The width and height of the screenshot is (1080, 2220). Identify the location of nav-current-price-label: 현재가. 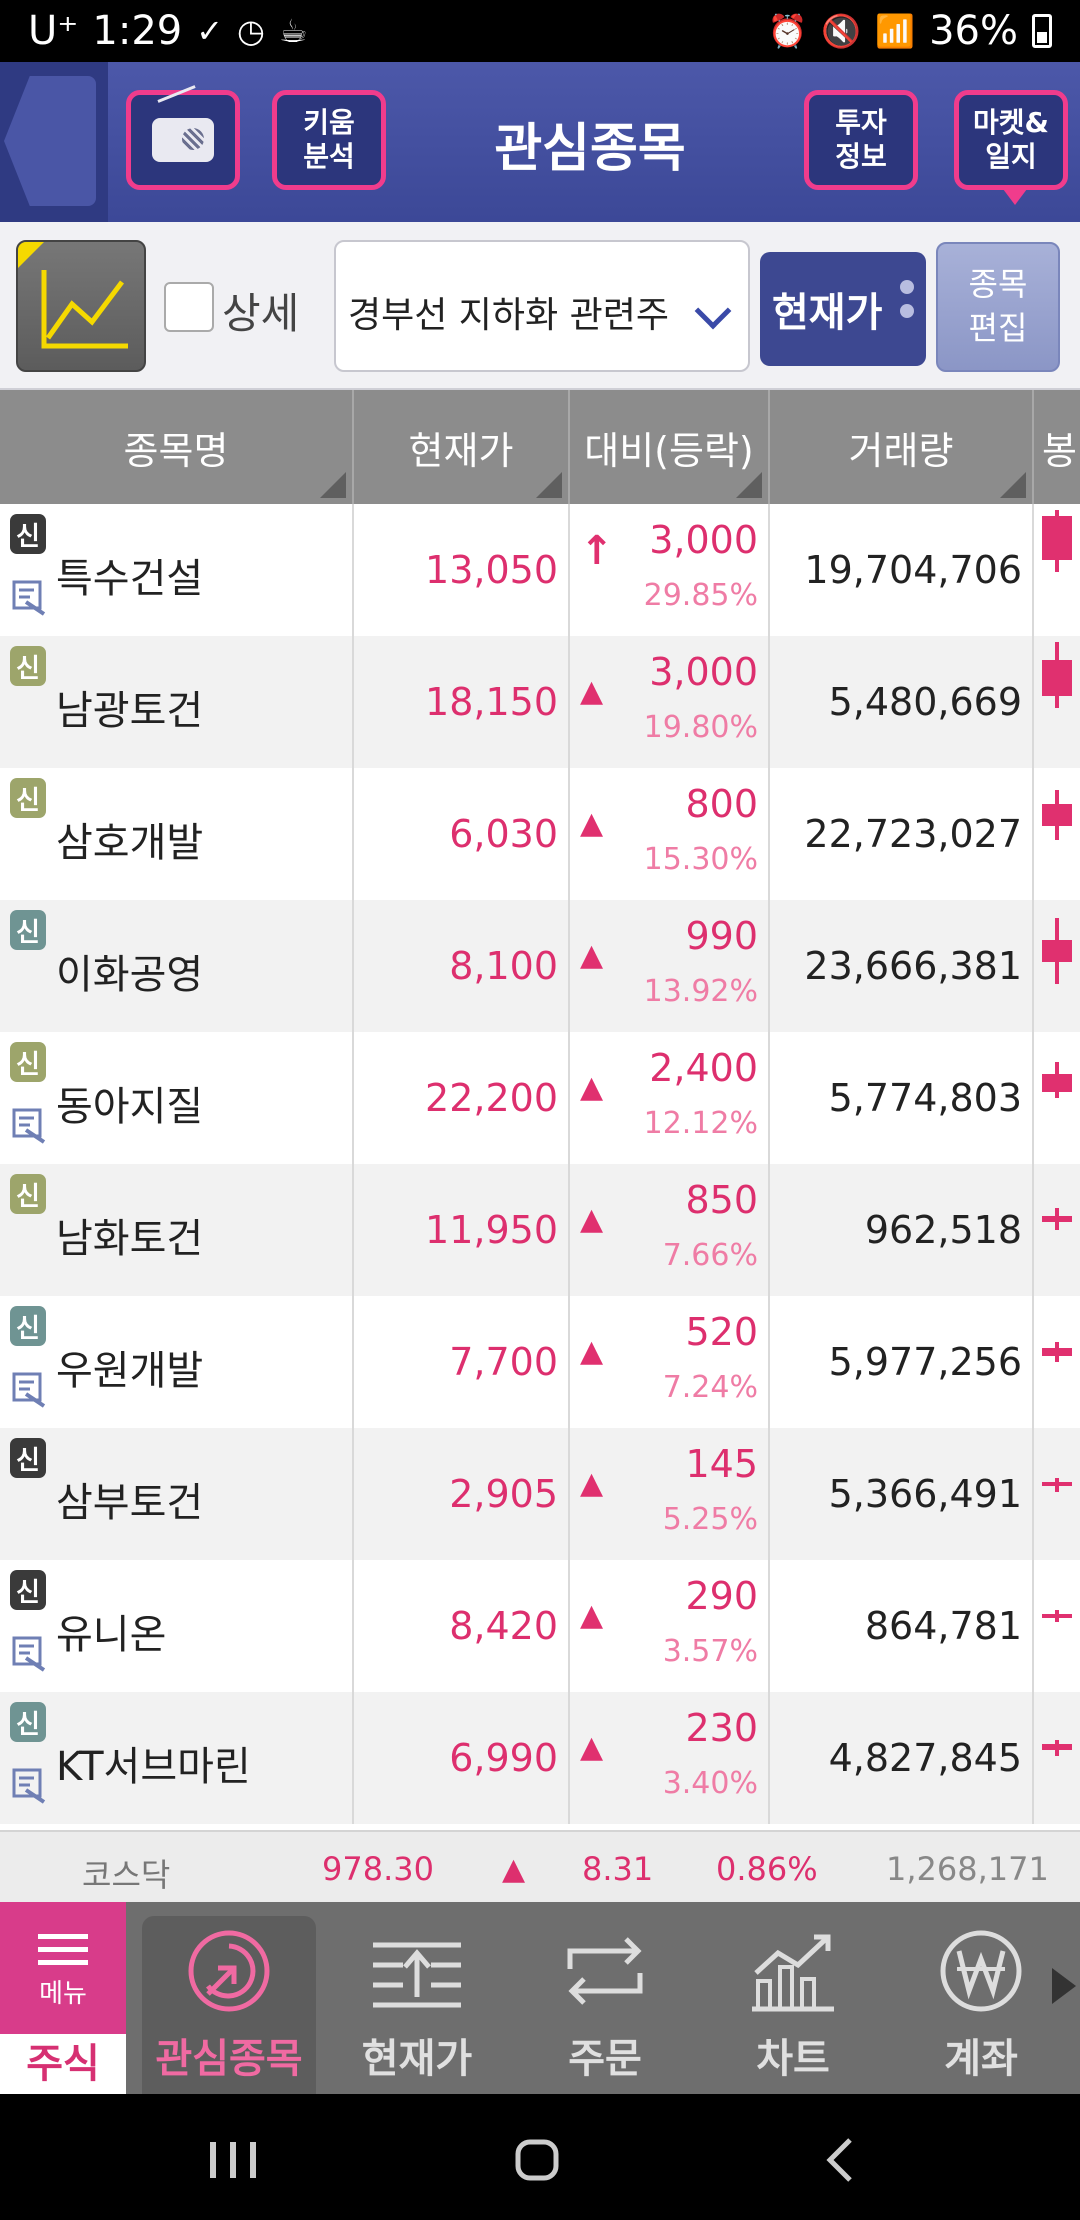
(417, 2059).